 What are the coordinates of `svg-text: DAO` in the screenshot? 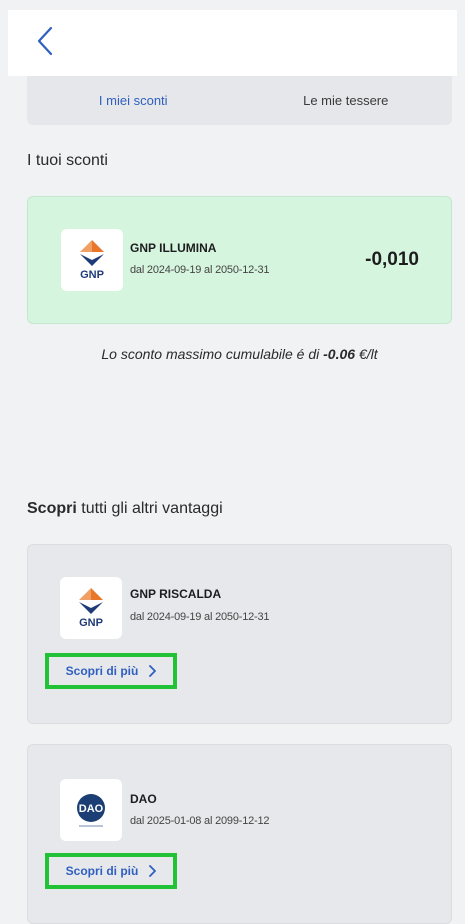 It's located at (91, 809).